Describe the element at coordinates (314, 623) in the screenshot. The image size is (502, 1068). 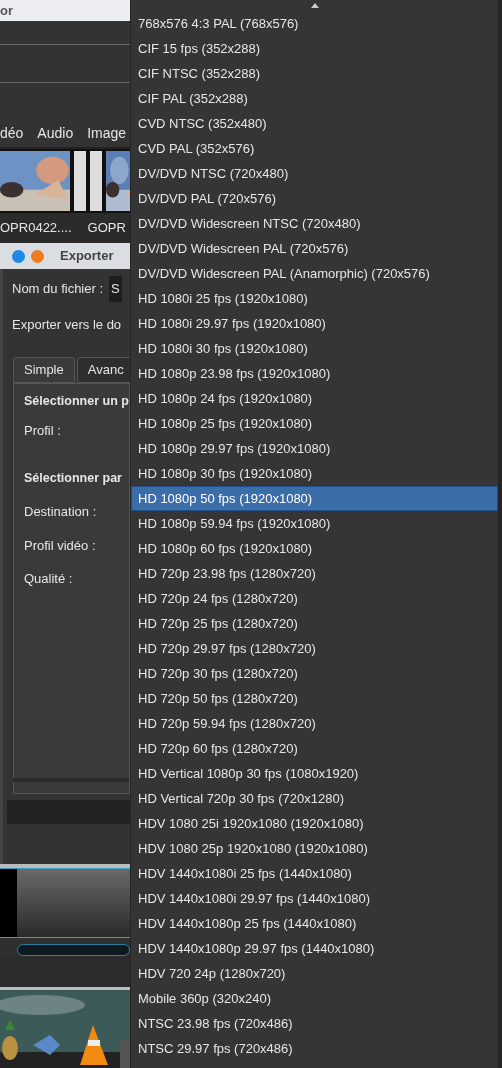
I see `menu-item: HD 720p 25 fps (1280x720)` at that location.